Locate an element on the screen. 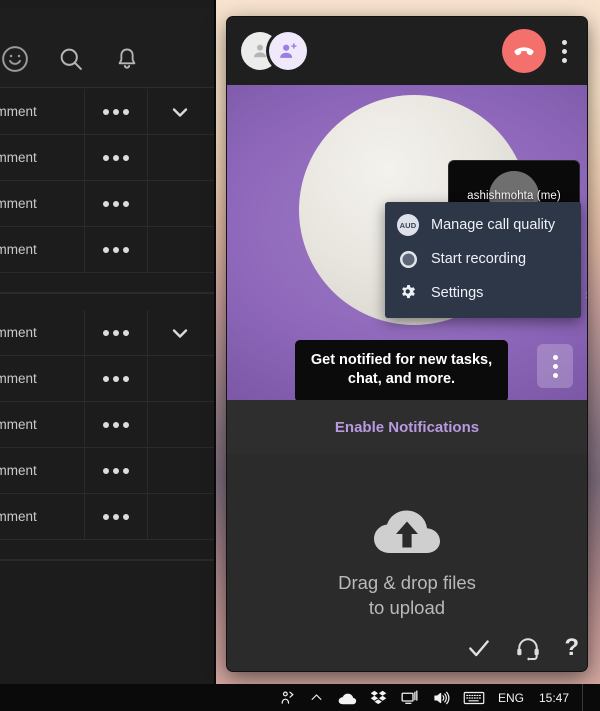 The image size is (600, 711). dropzone-text: Drag & drop files to upload is located at coordinates (407, 595).